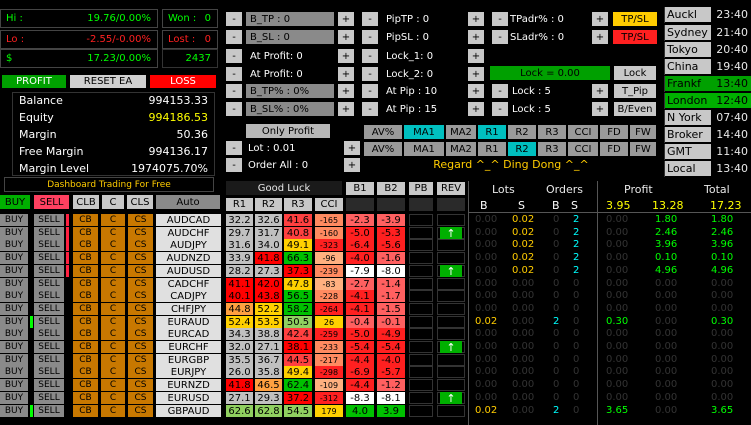  Describe the element at coordinates (370, 74) in the screenshot. I see `setting-b3-minus-button: -` at that location.